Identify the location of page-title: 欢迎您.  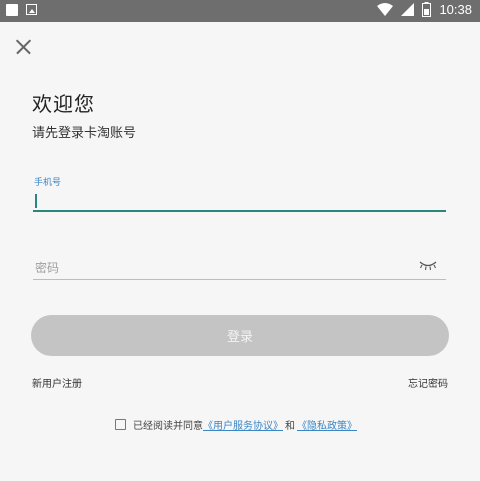
(63, 104).